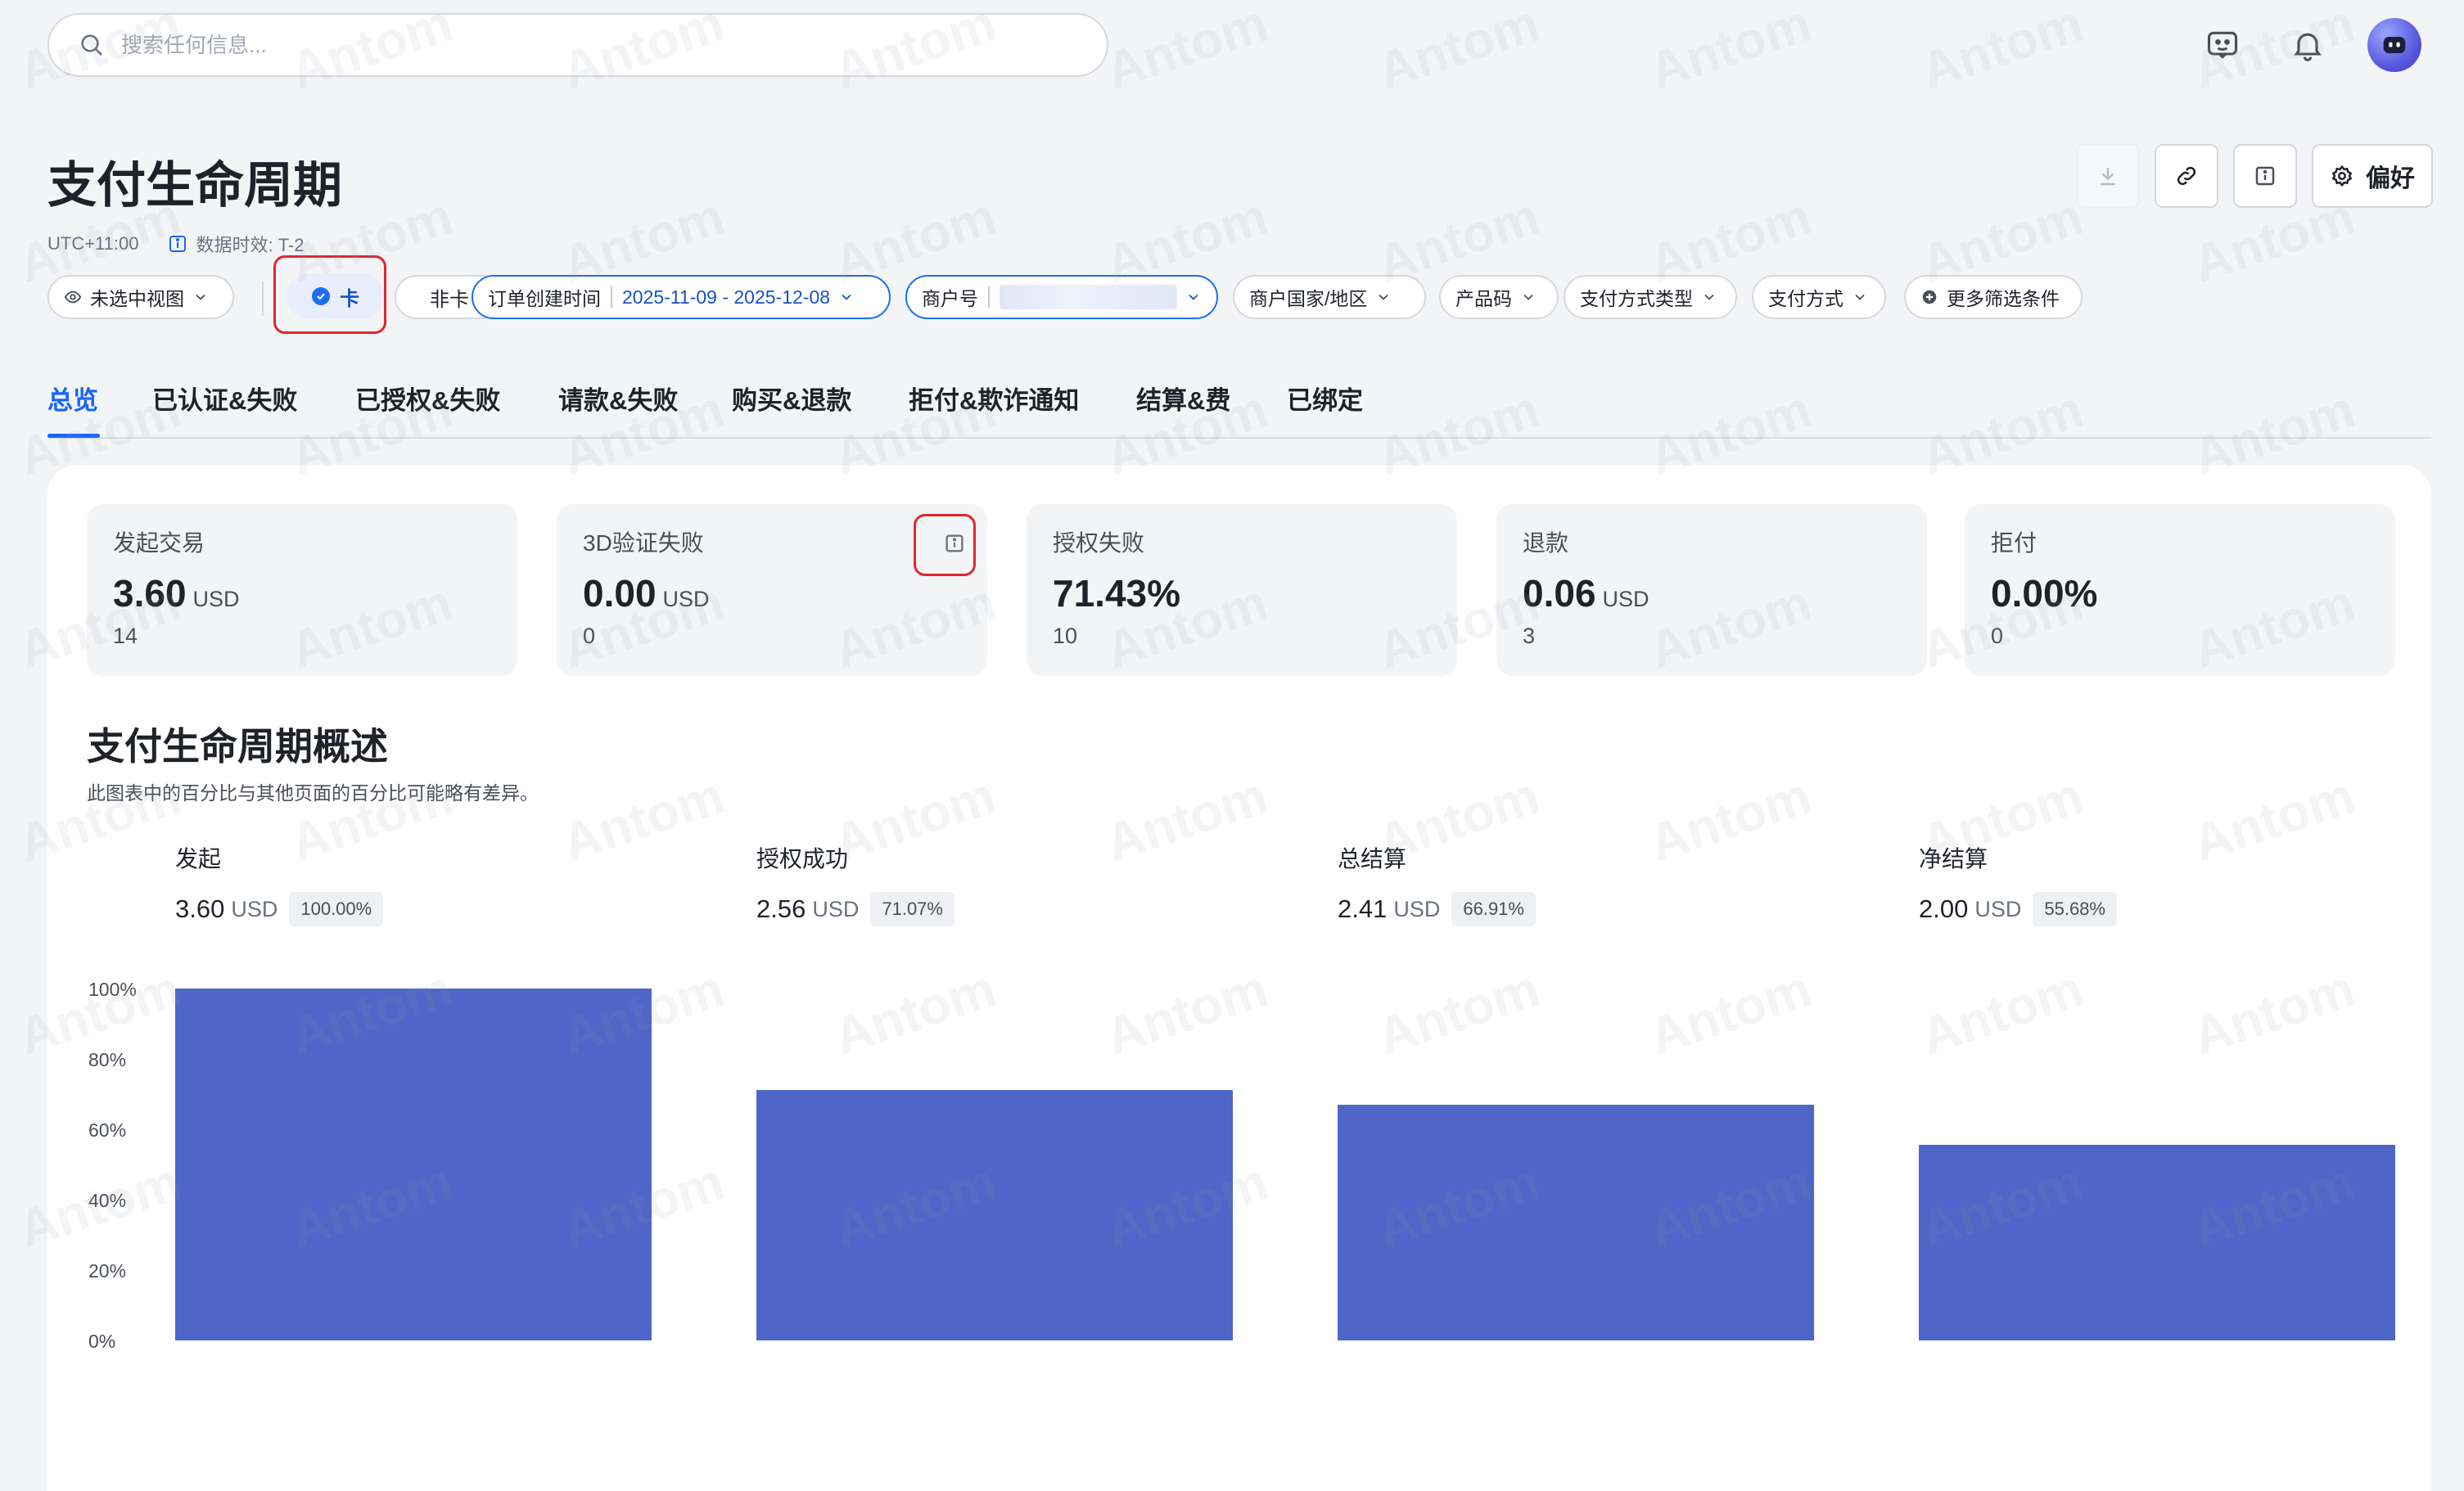  I want to click on metric-value: 3.60 USD, so click(176, 593).